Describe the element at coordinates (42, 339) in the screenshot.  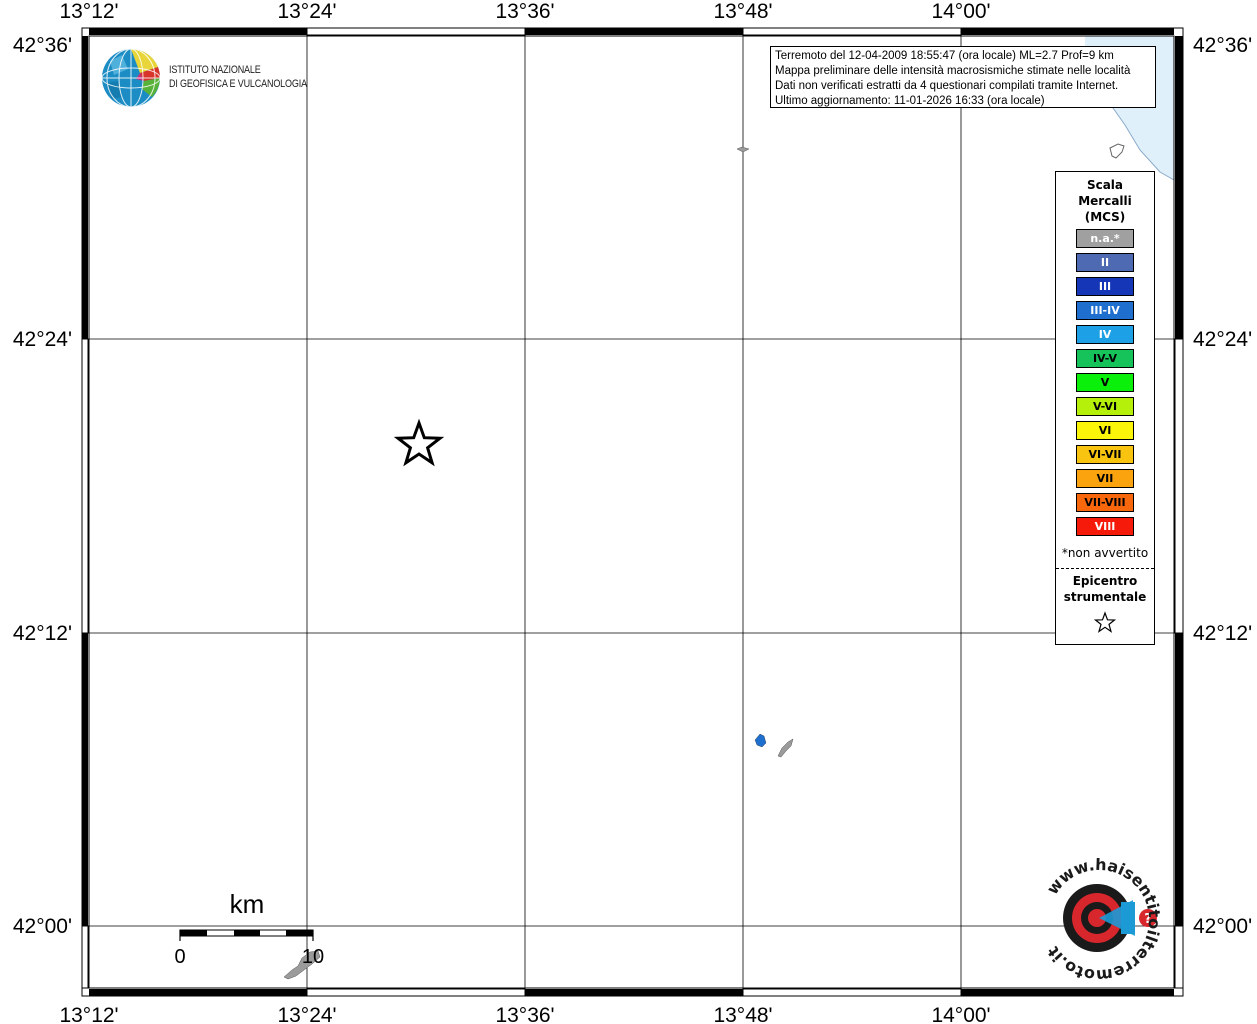
I see `lat-label-left: 42°24'` at that location.